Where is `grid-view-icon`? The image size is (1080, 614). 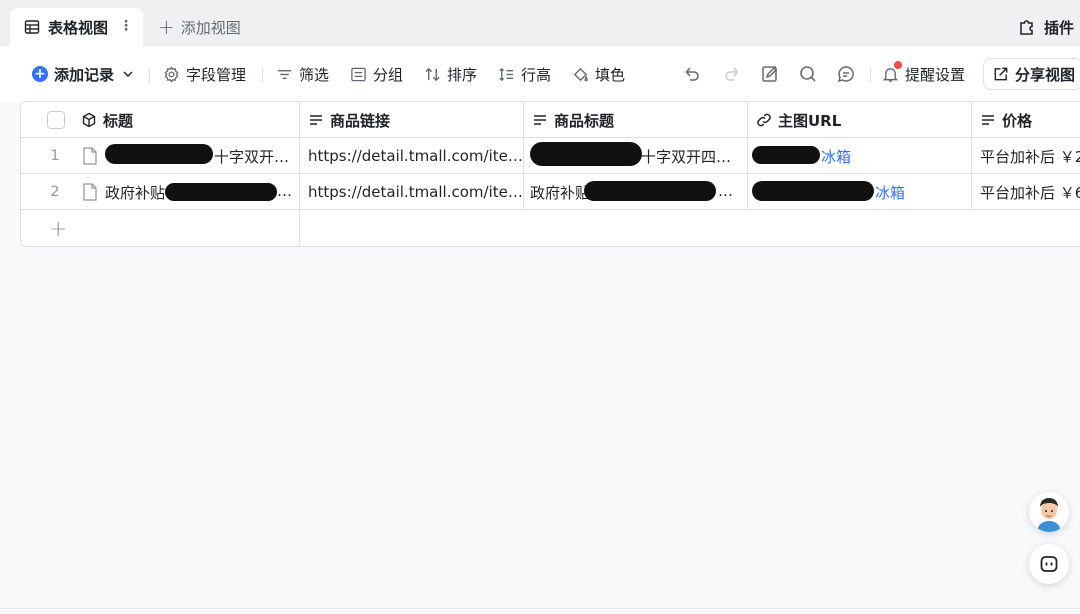
grid-view-icon is located at coordinates (32, 27).